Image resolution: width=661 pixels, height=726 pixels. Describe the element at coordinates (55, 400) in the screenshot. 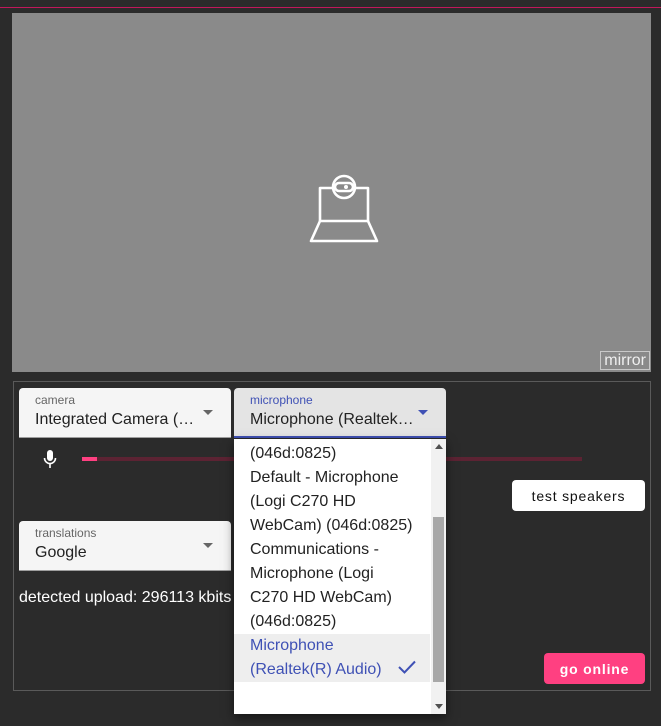

I see `camera-select-label: camera` at that location.